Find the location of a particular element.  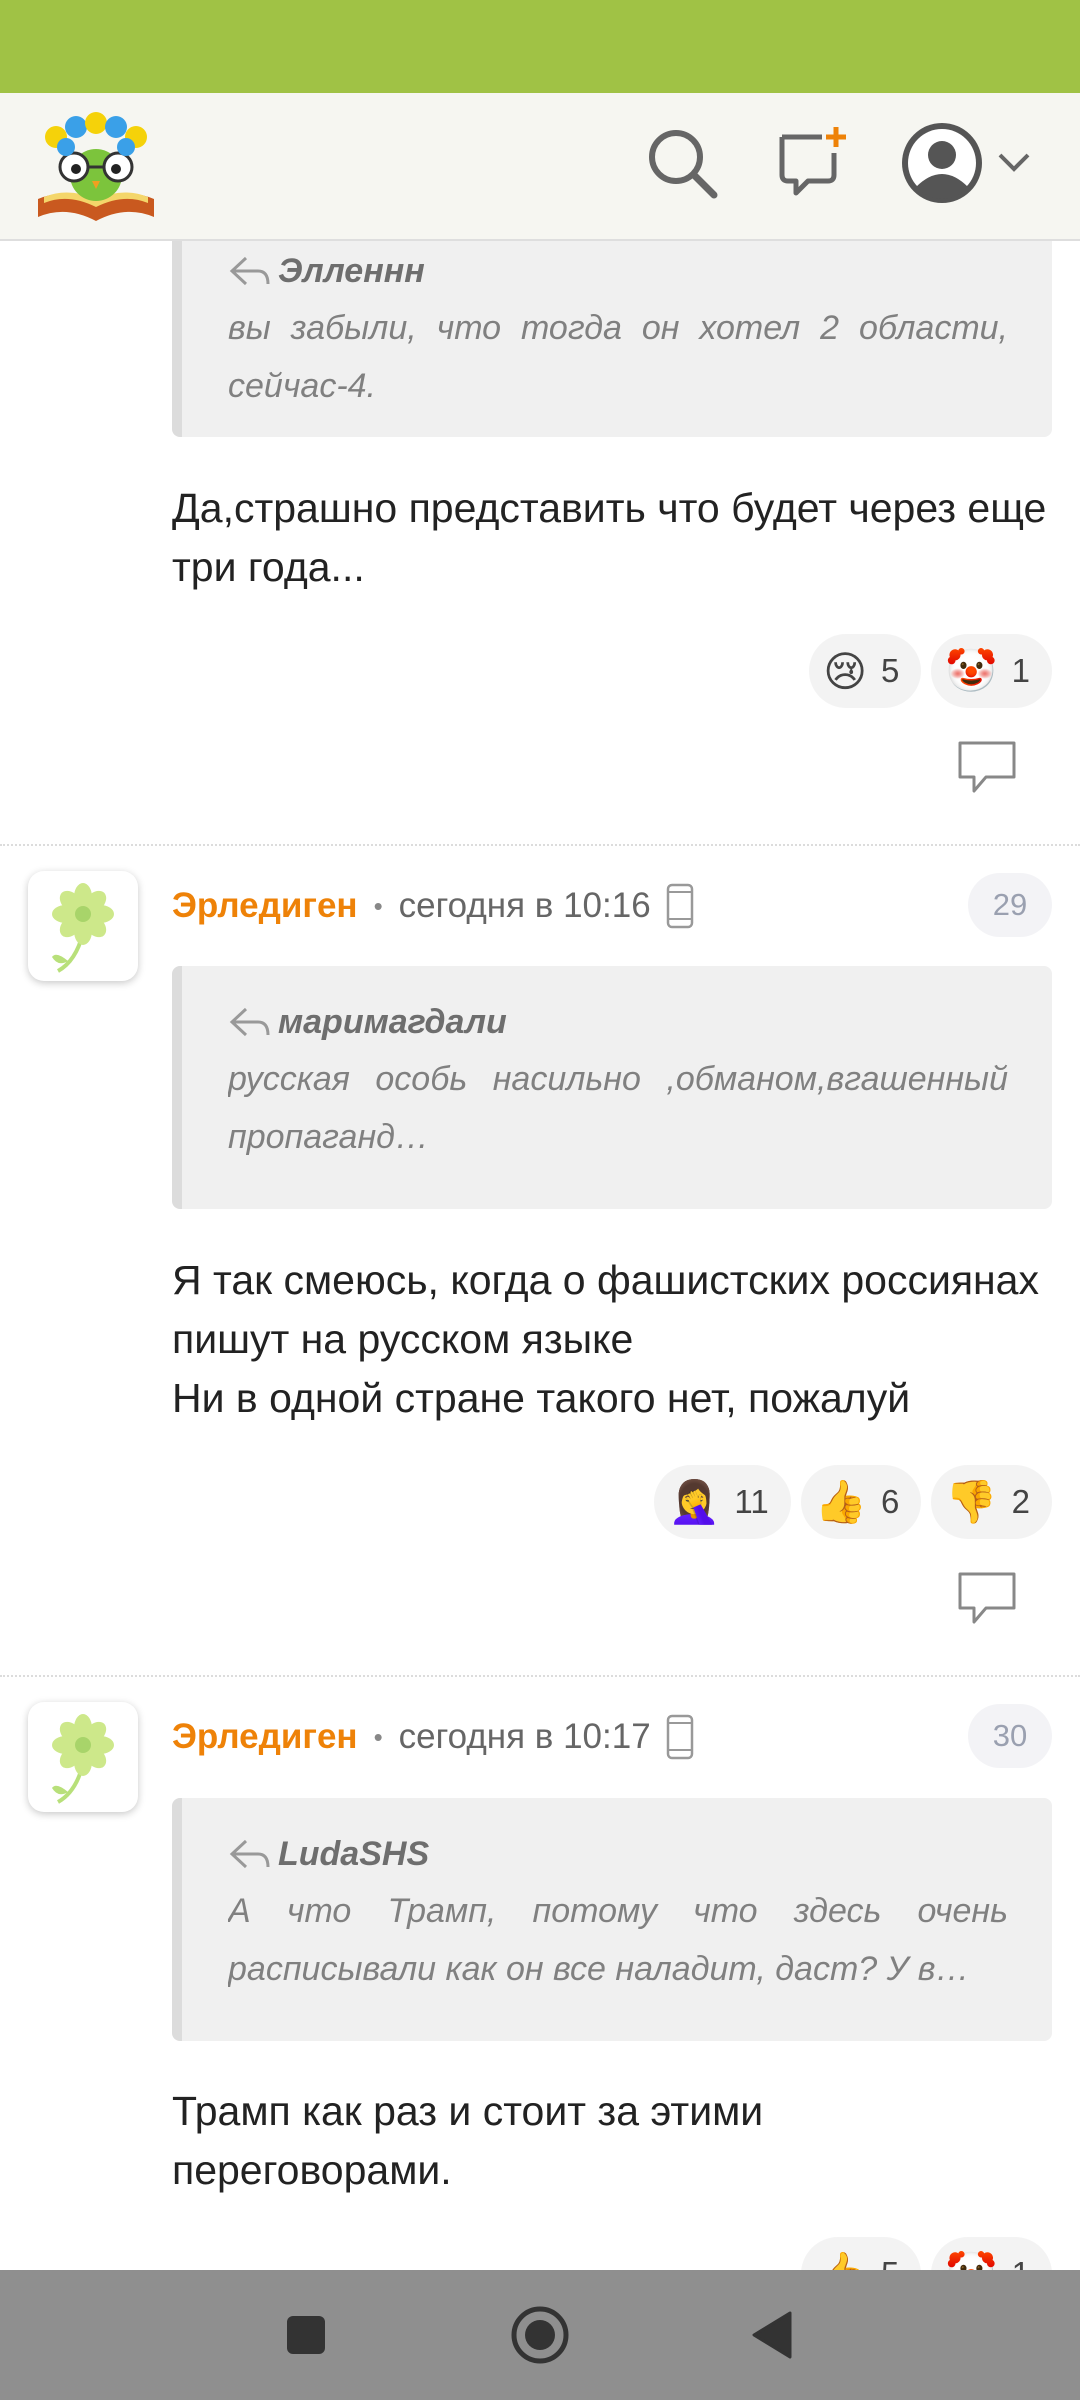

reaction-thumbs-up: 👍 6 is located at coordinates (861, 1502).